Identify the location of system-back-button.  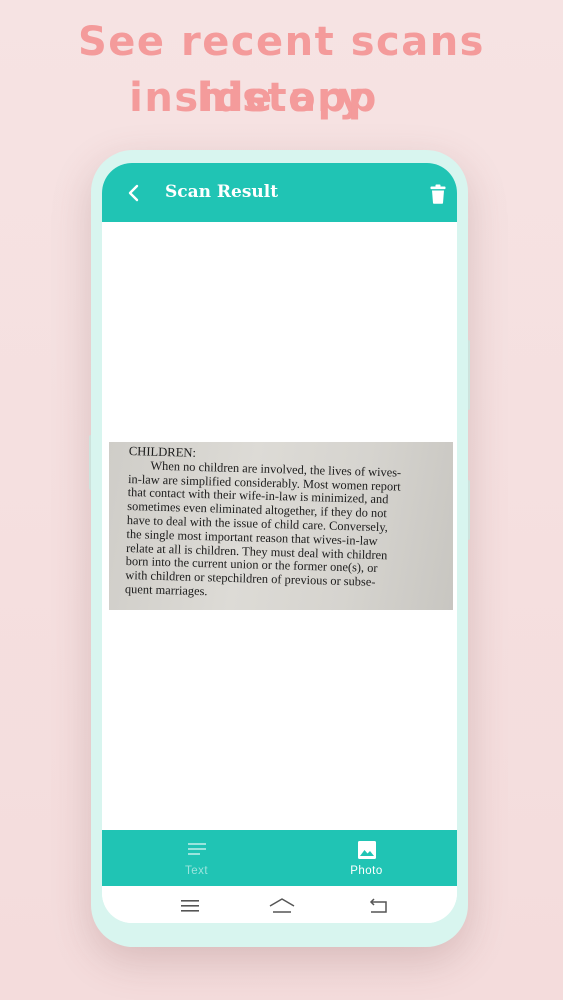
(378, 906).